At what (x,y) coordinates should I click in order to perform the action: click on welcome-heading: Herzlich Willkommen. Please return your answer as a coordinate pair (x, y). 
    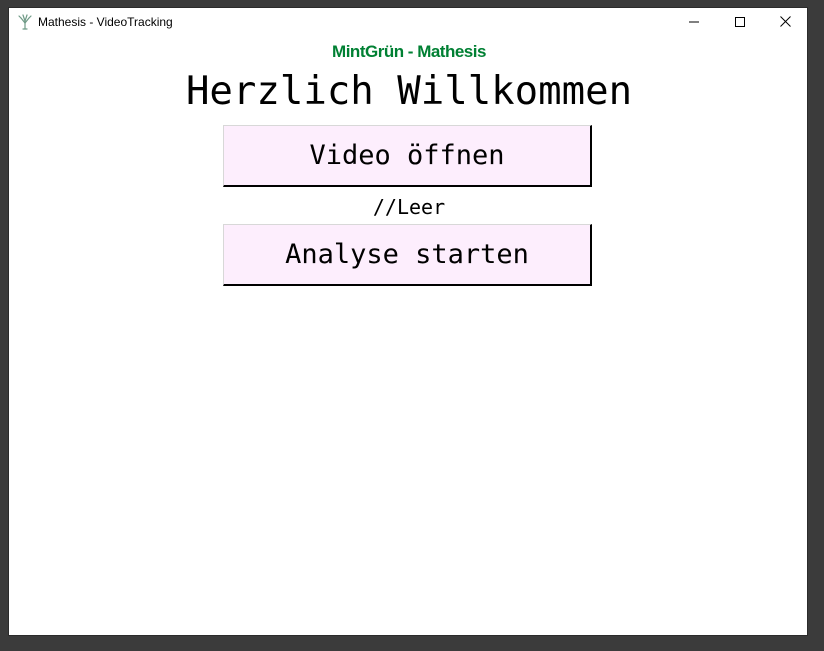
    Looking at the image, I should click on (409, 91).